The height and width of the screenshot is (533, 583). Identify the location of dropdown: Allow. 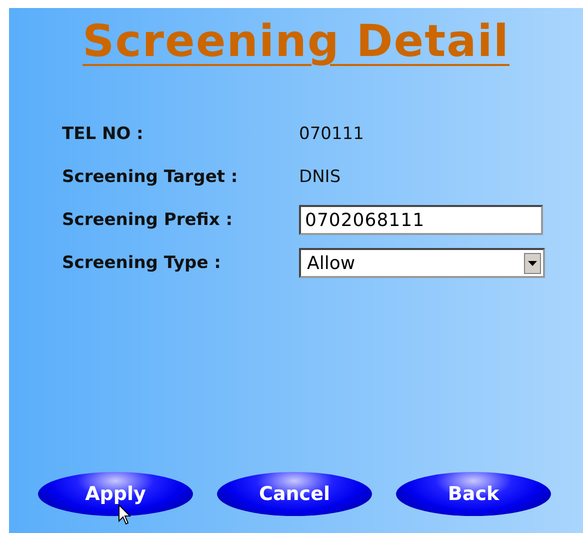
(422, 263).